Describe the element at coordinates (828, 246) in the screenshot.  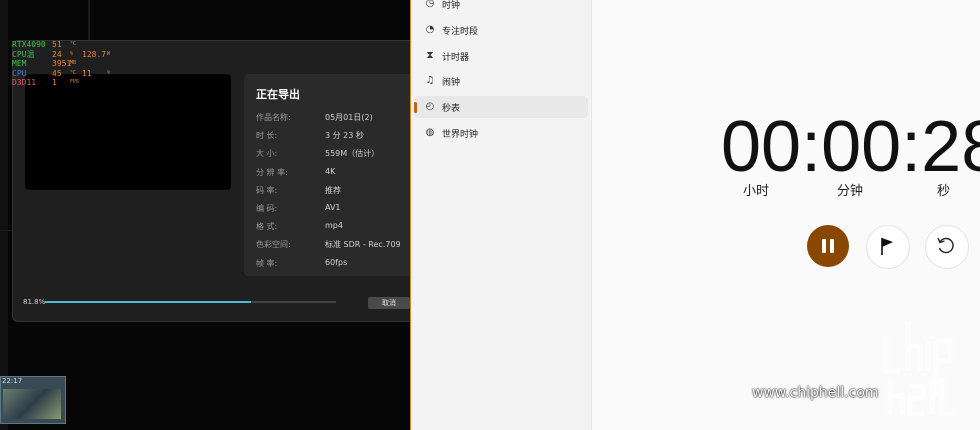
I see `pause-button` at that location.